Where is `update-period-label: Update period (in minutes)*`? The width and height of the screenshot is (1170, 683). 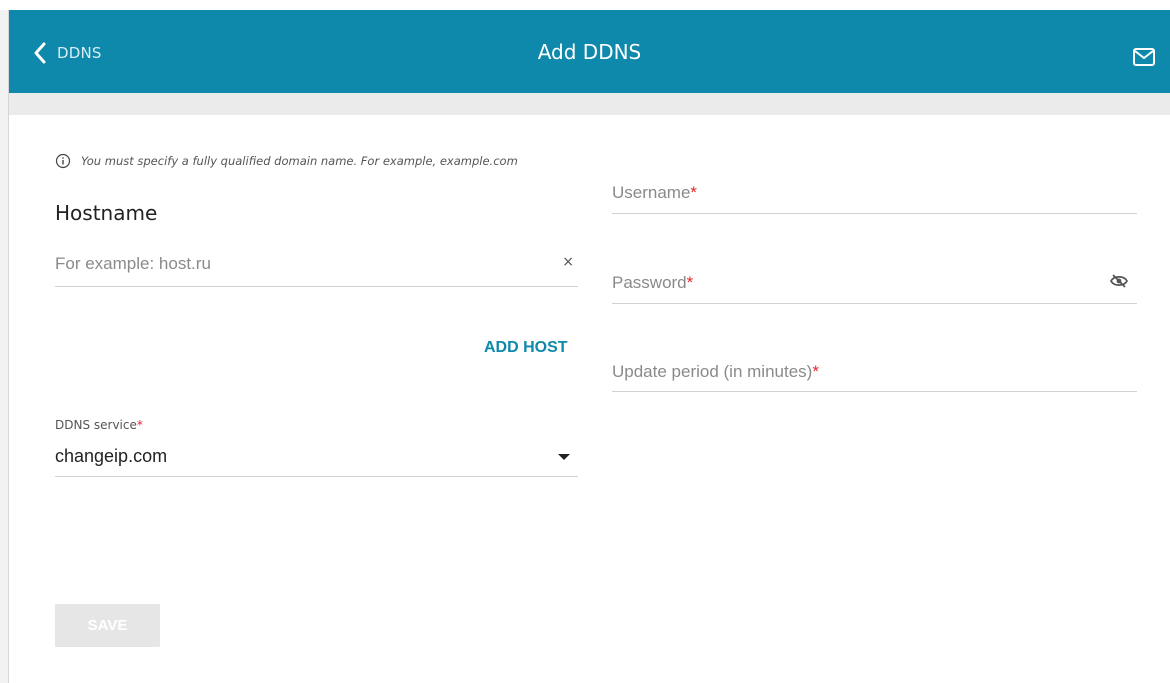
update-period-label: Update period (in minutes)* is located at coordinates (715, 372).